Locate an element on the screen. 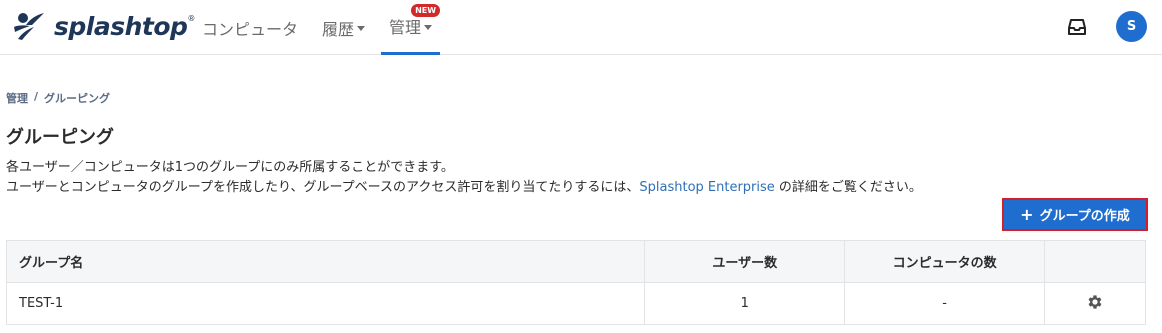 The height and width of the screenshot is (333, 1162). column-header-group-name: グループ名 is located at coordinates (325, 261).